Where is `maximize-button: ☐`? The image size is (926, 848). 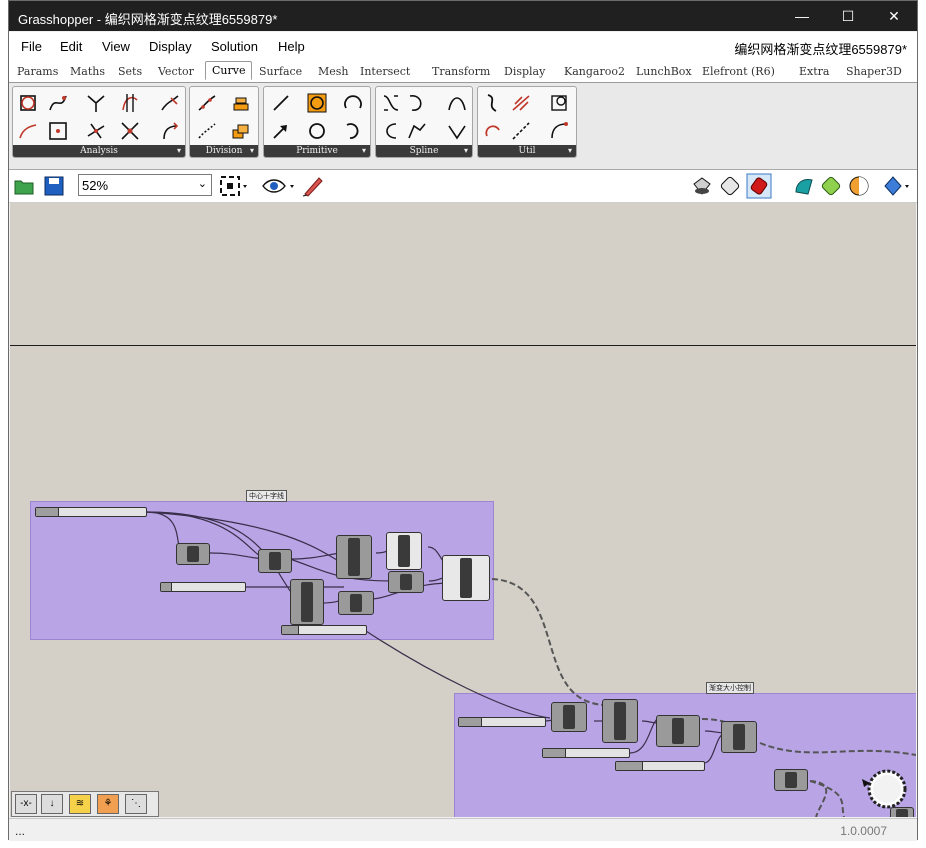
maximize-button: ☐ is located at coordinates (848, 16).